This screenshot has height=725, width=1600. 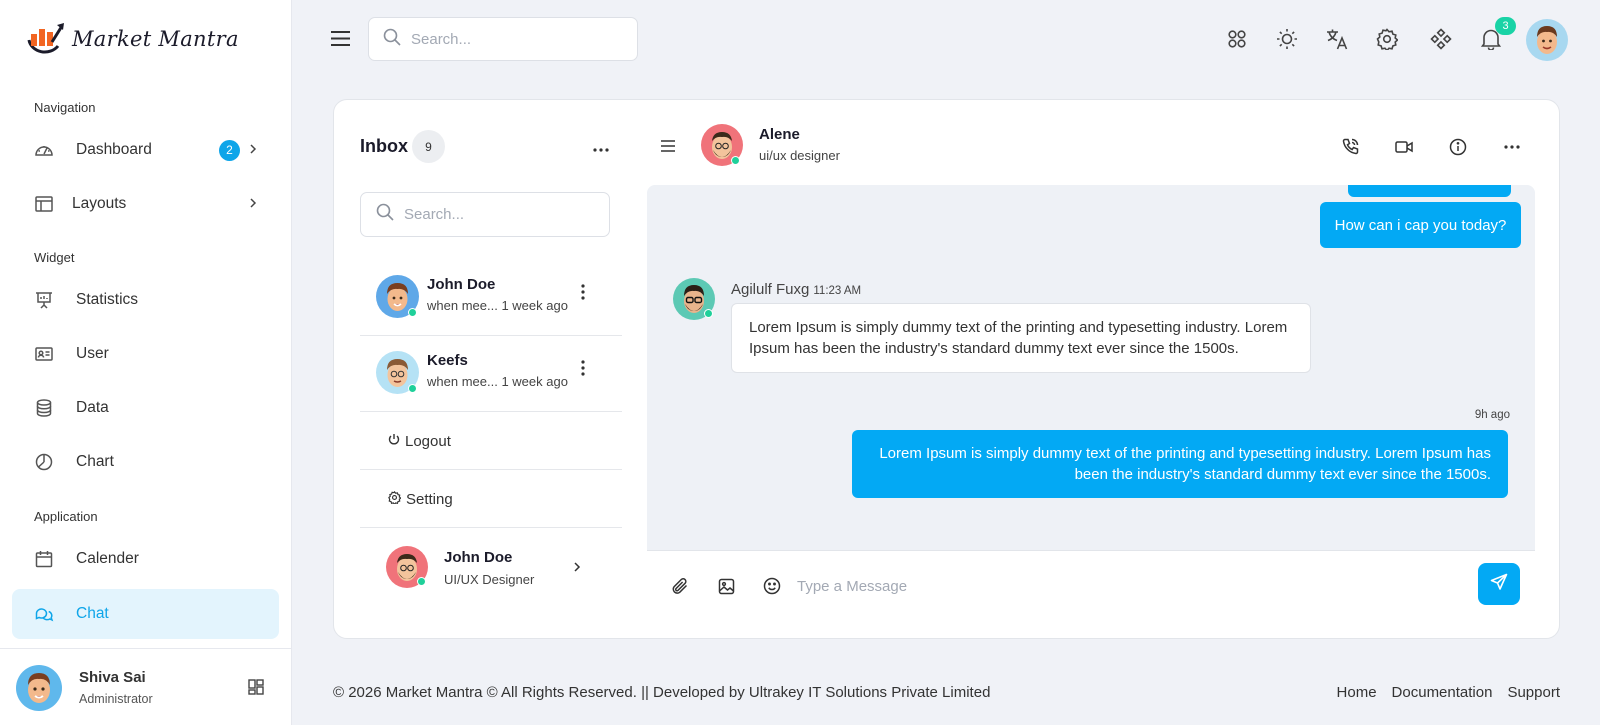 I want to click on sidebar-item-label: Chart, so click(x=95, y=461).